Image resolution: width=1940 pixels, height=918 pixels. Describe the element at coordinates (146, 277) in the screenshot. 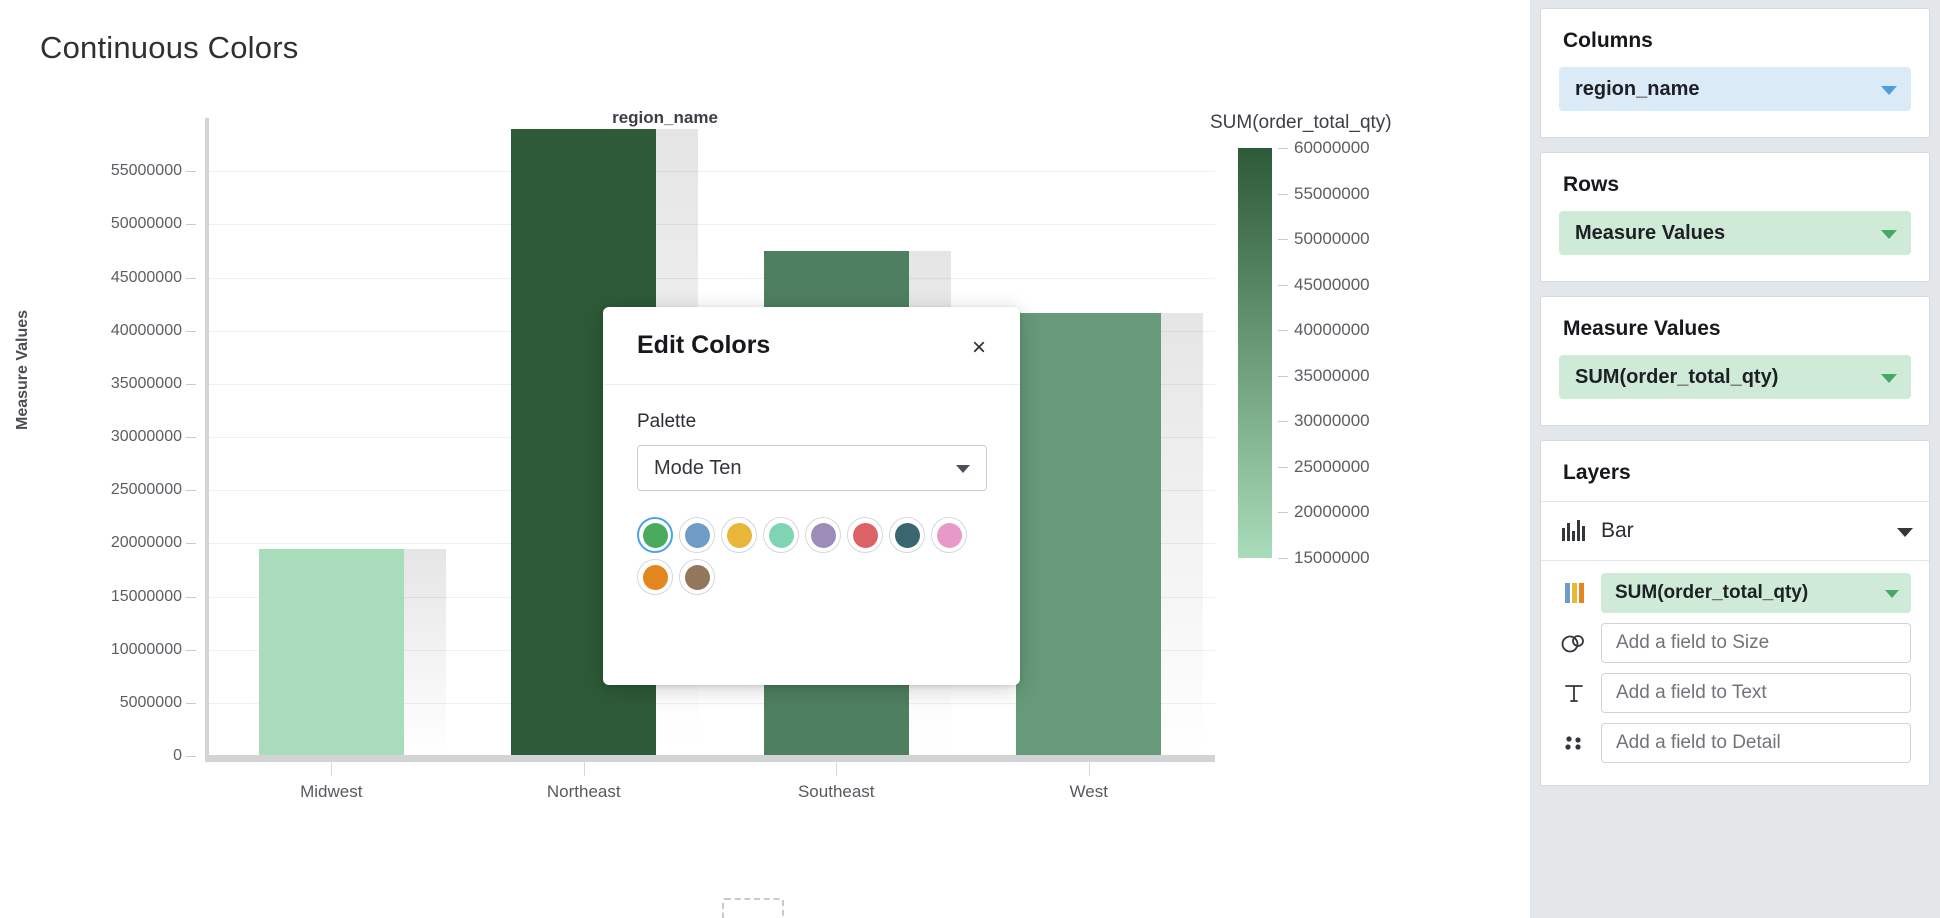

I see `y-tick-label: 45000000` at that location.